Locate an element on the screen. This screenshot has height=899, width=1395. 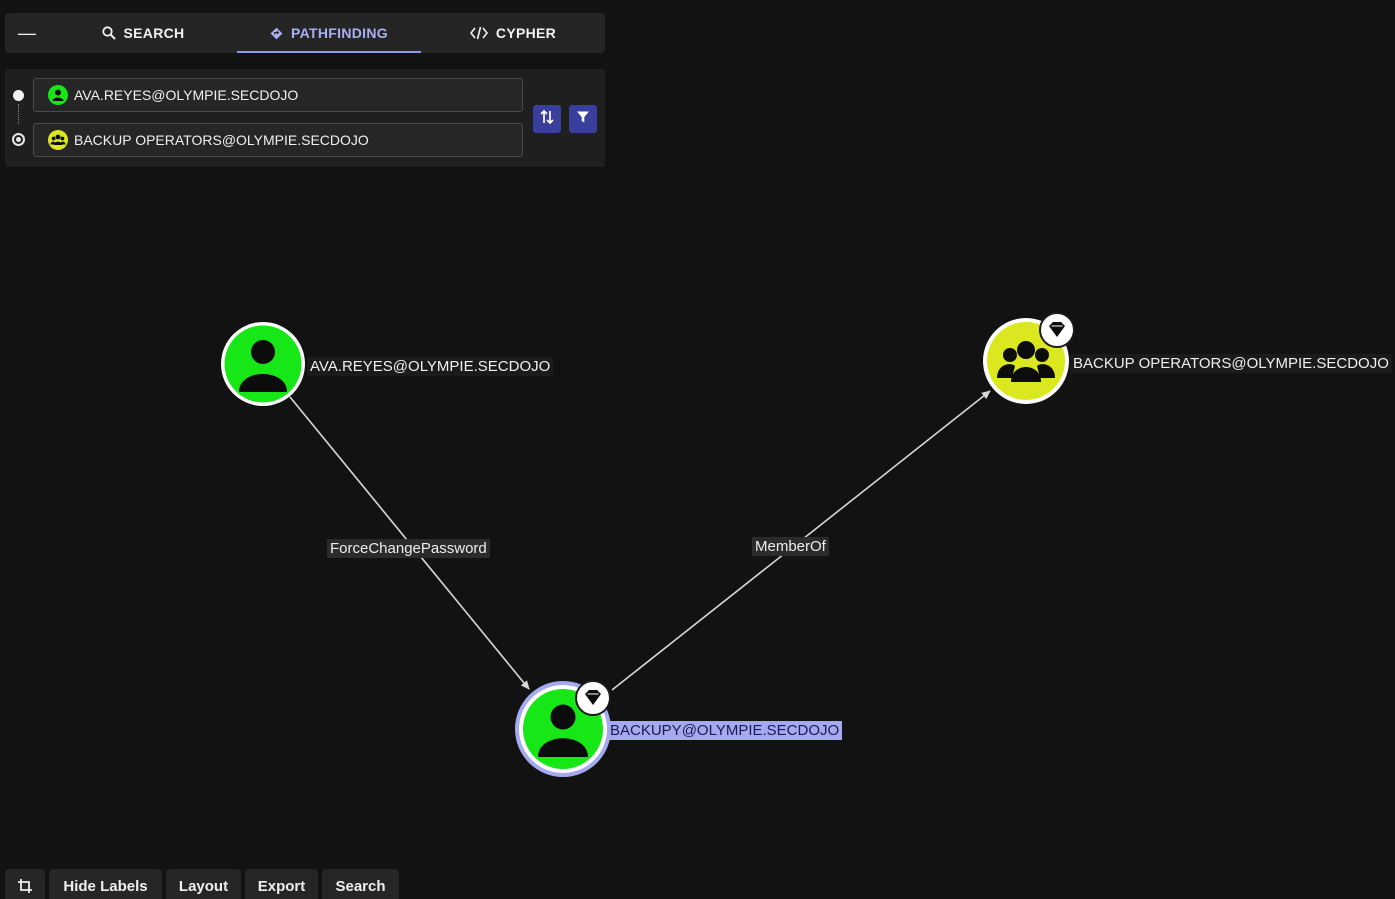
crop-icon is located at coordinates (25, 888).